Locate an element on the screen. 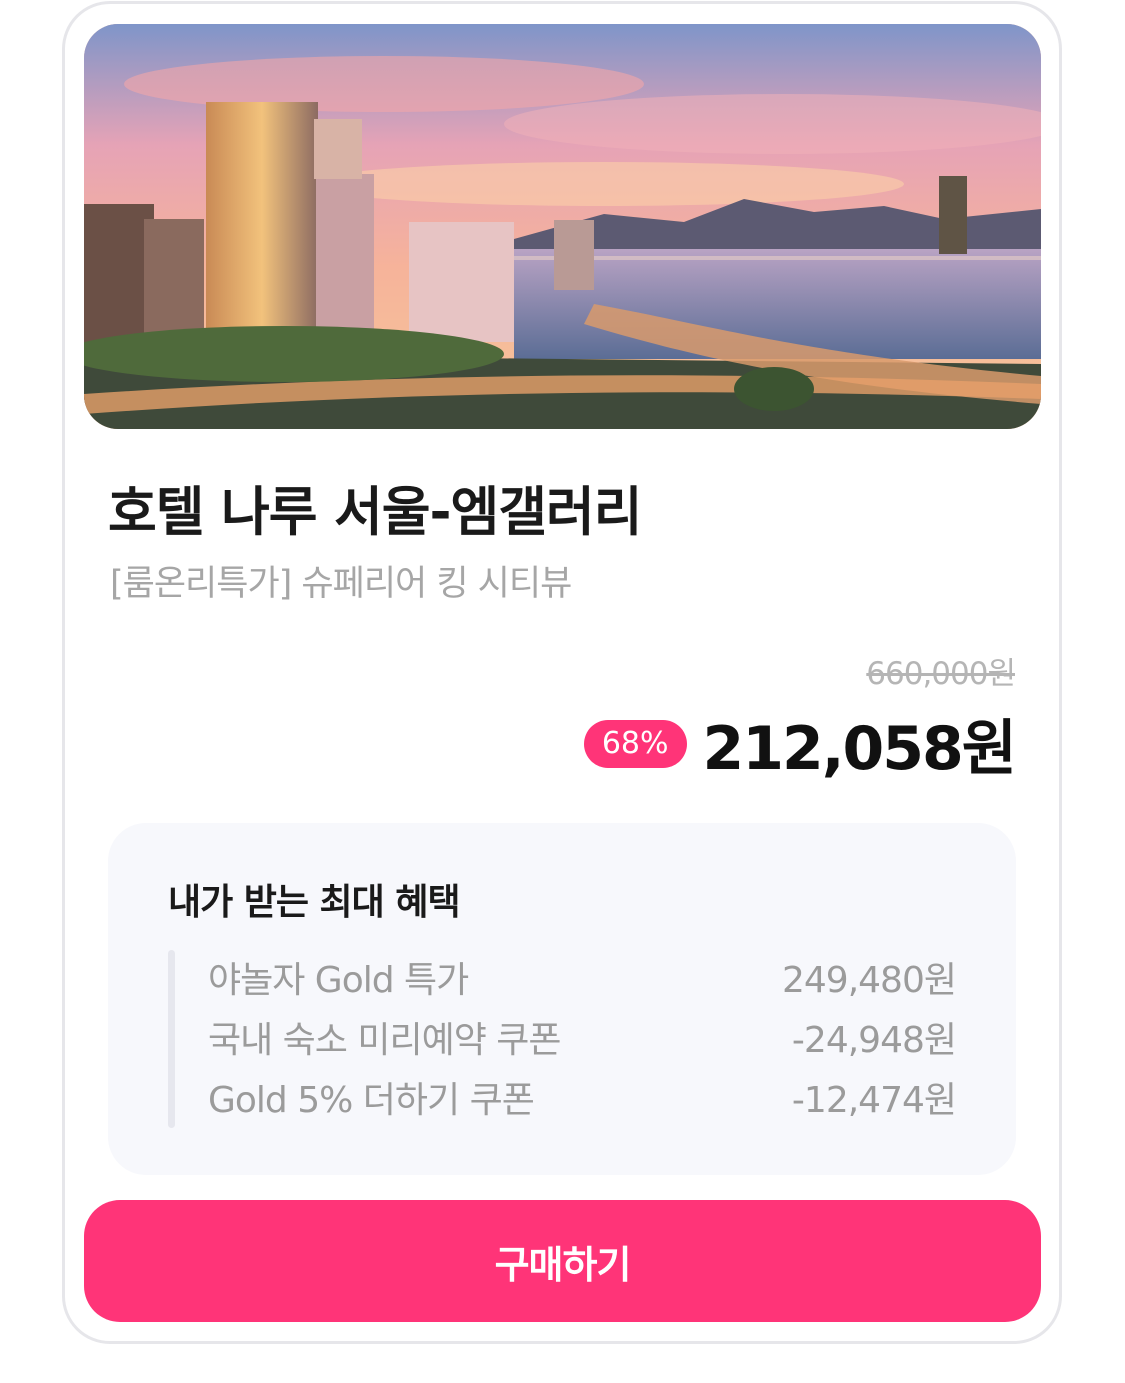 The image size is (1125, 1383). original-price: 660,000원 is located at coordinates (941, 674).